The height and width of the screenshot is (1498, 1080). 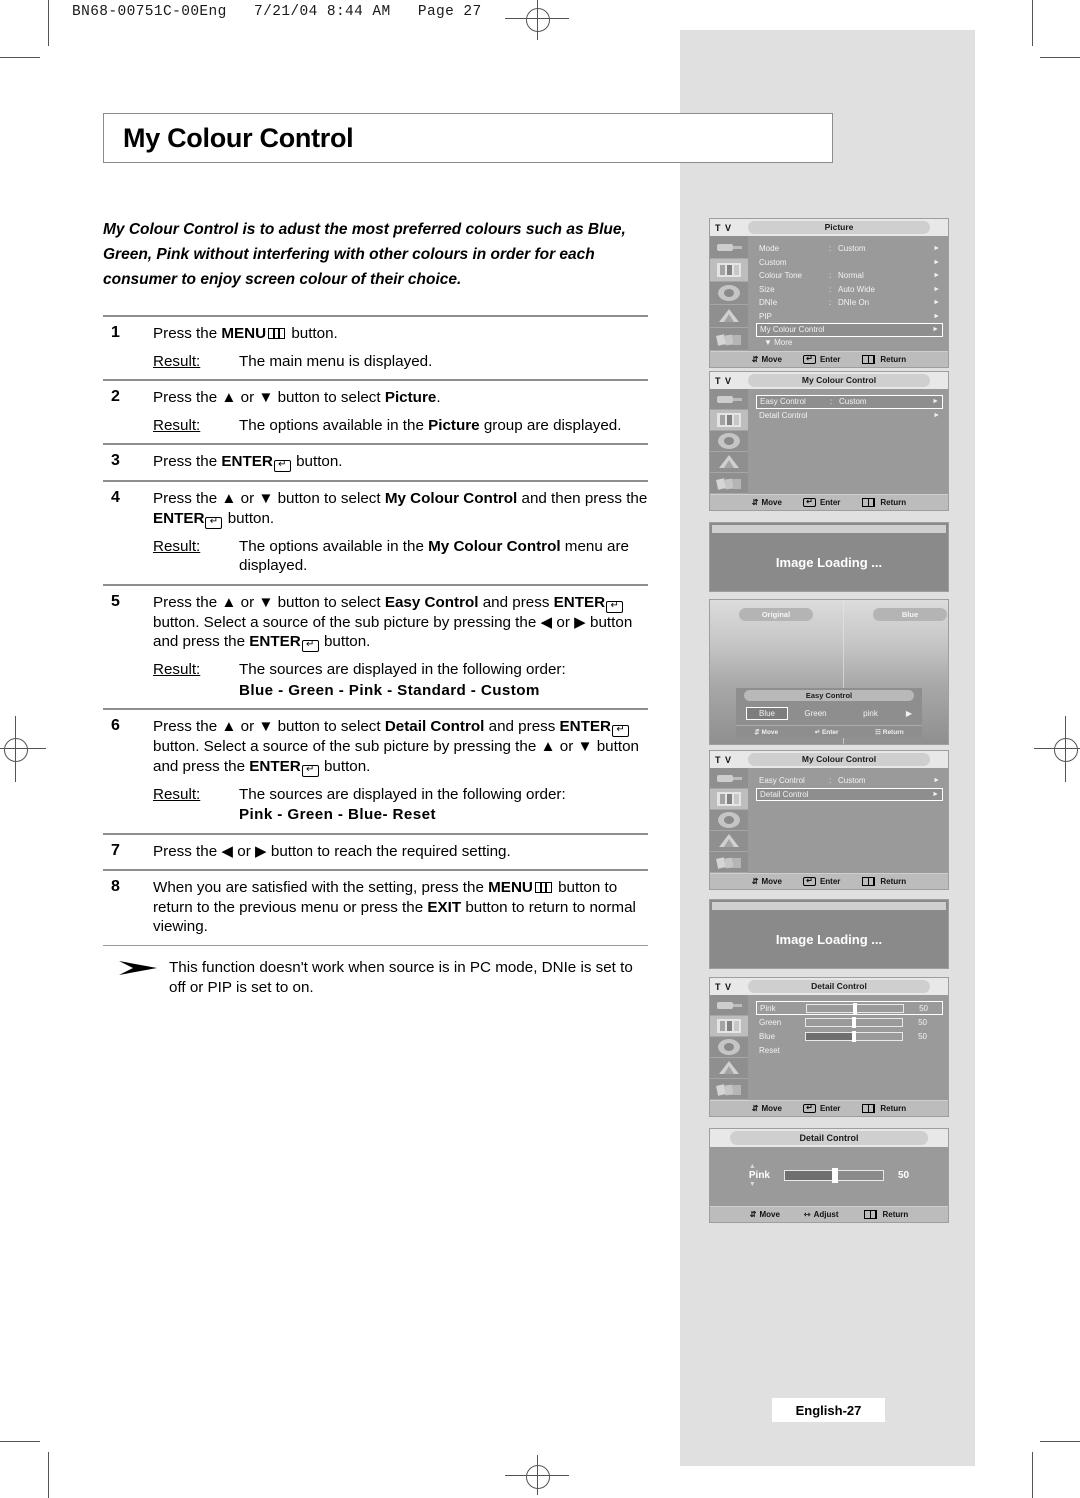 I want to click on dc-slider-track, so click(x=834, y=1175).